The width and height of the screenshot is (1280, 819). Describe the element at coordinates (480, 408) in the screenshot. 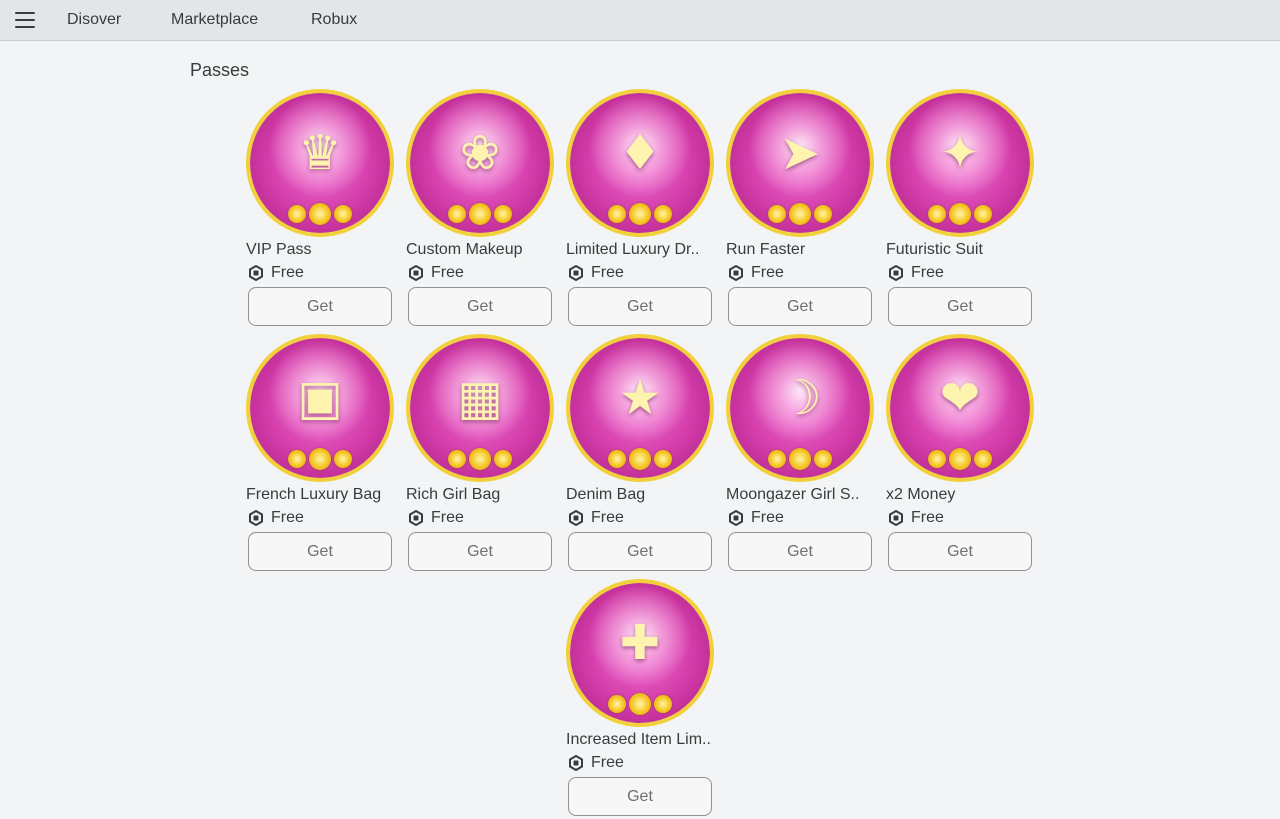

I see `quilted-bag-icon: ▦` at that location.